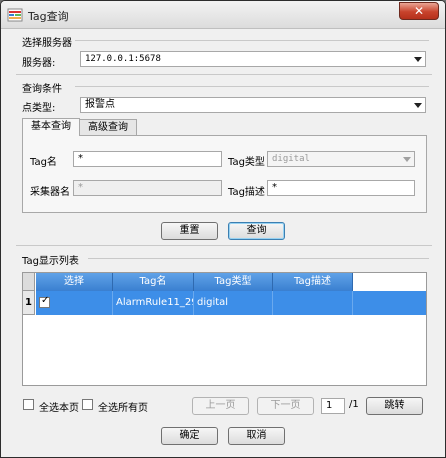 This screenshot has width=446, height=458. What do you see at coordinates (291, 159) in the screenshot?
I see `tag-type-select-value: digital` at bounding box center [291, 159].